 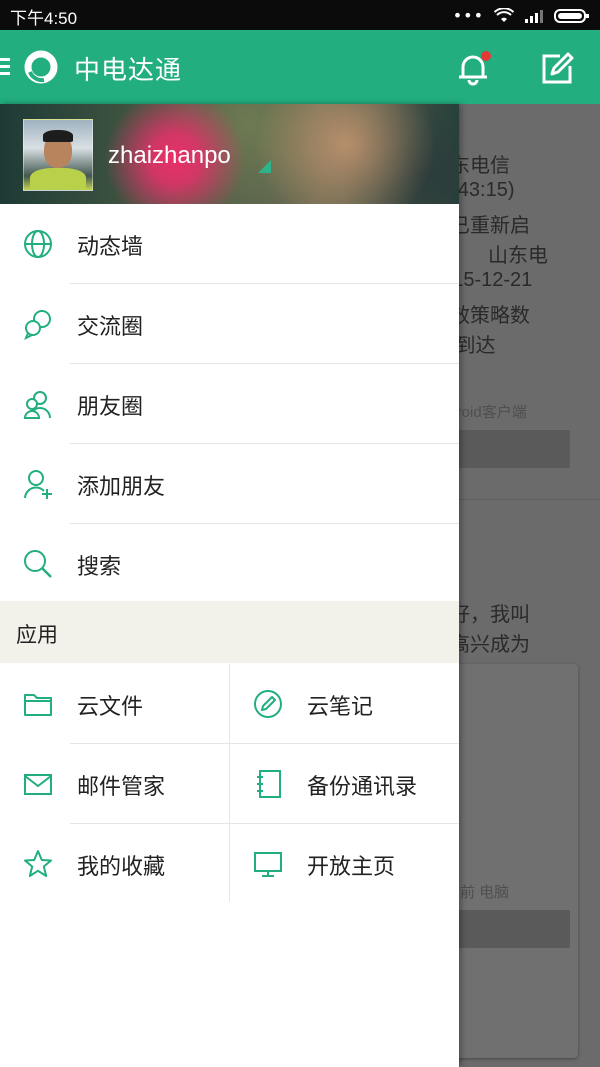 I want to click on profile-header: zhaizhanpo, so click(x=229, y=154).